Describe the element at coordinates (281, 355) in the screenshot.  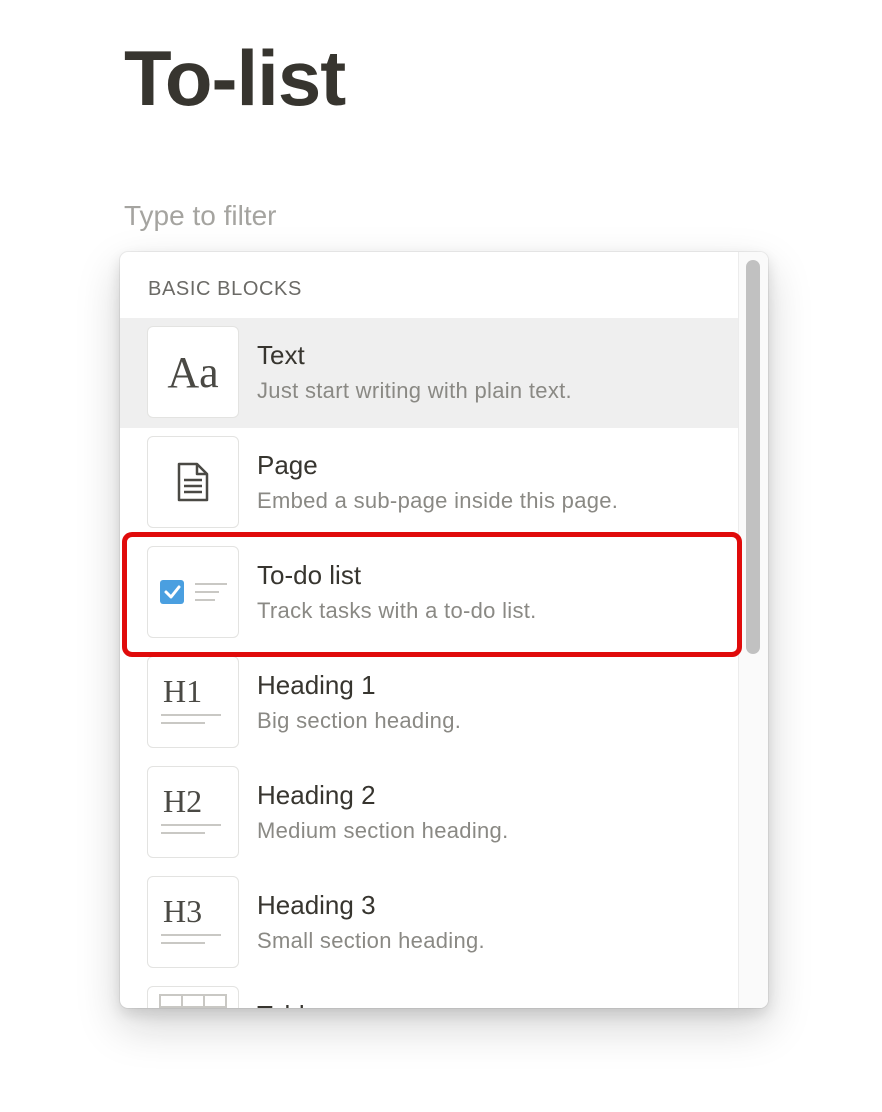
I see `menu-item-title: Text` at that location.